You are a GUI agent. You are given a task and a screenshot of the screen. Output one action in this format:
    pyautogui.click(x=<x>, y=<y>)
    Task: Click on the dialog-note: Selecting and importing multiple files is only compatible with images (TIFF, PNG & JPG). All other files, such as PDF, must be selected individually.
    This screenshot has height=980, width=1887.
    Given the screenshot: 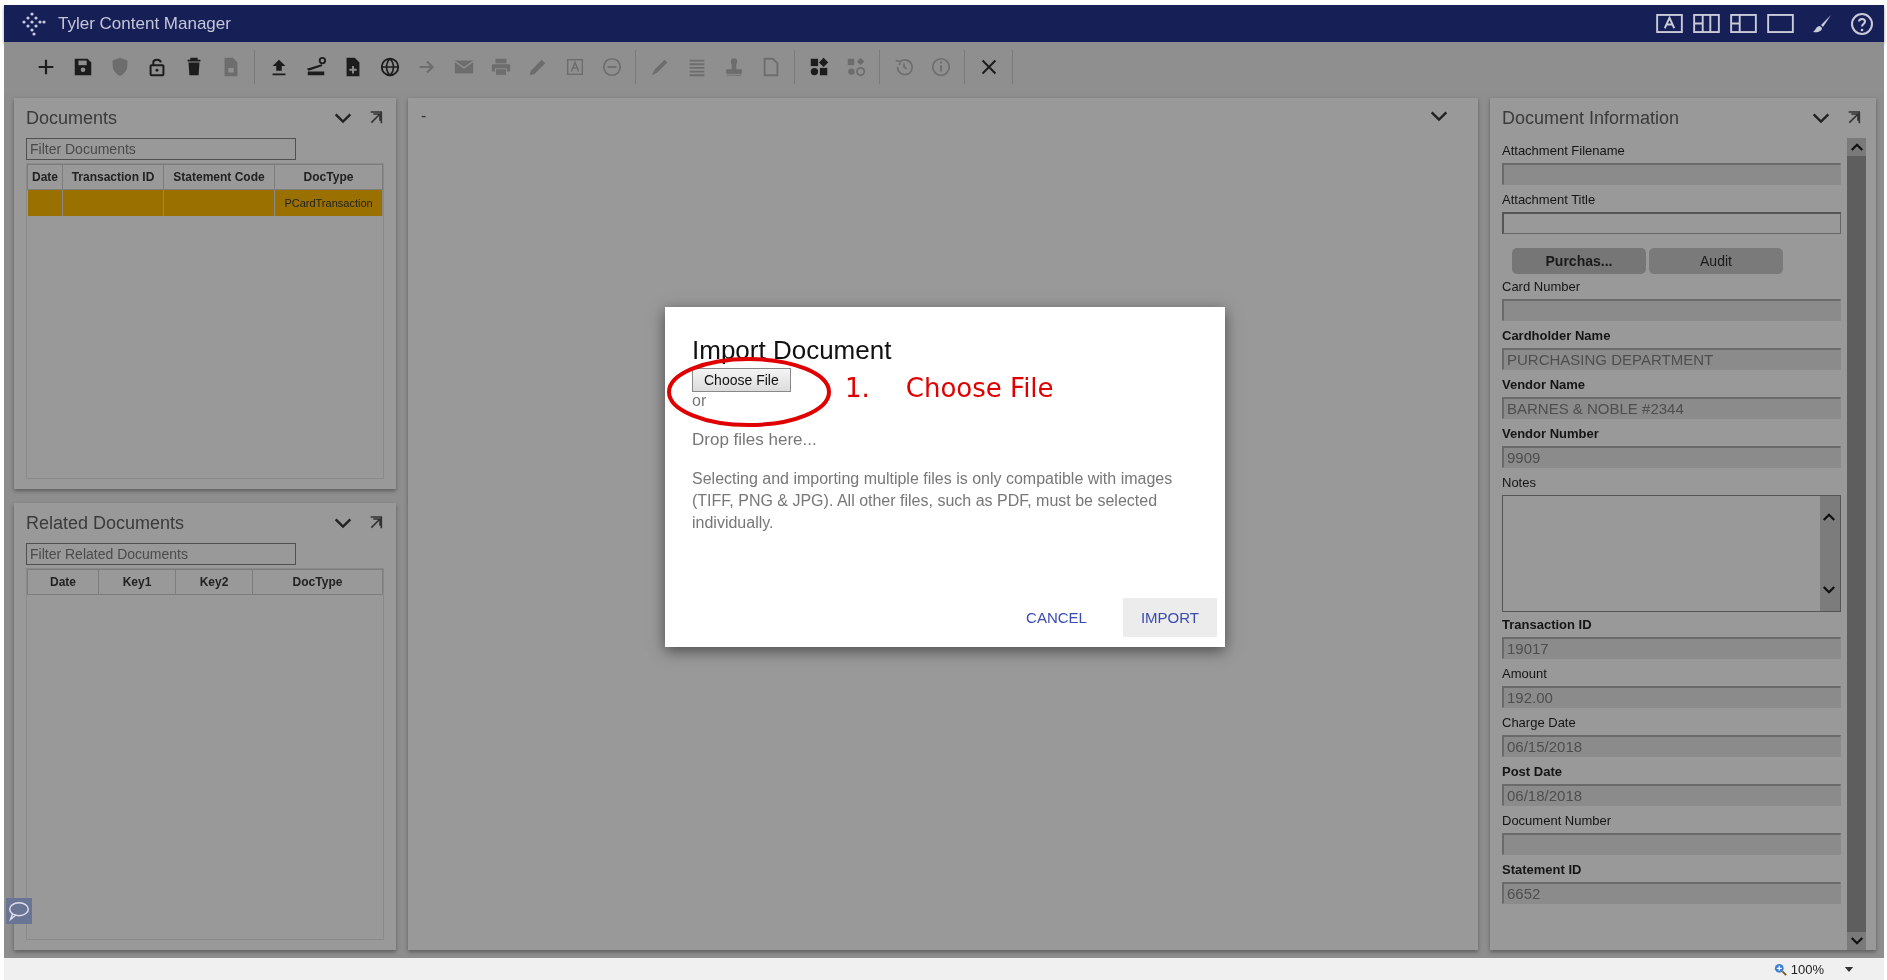 What is the action you would take?
    pyautogui.click(x=933, y=501)
    